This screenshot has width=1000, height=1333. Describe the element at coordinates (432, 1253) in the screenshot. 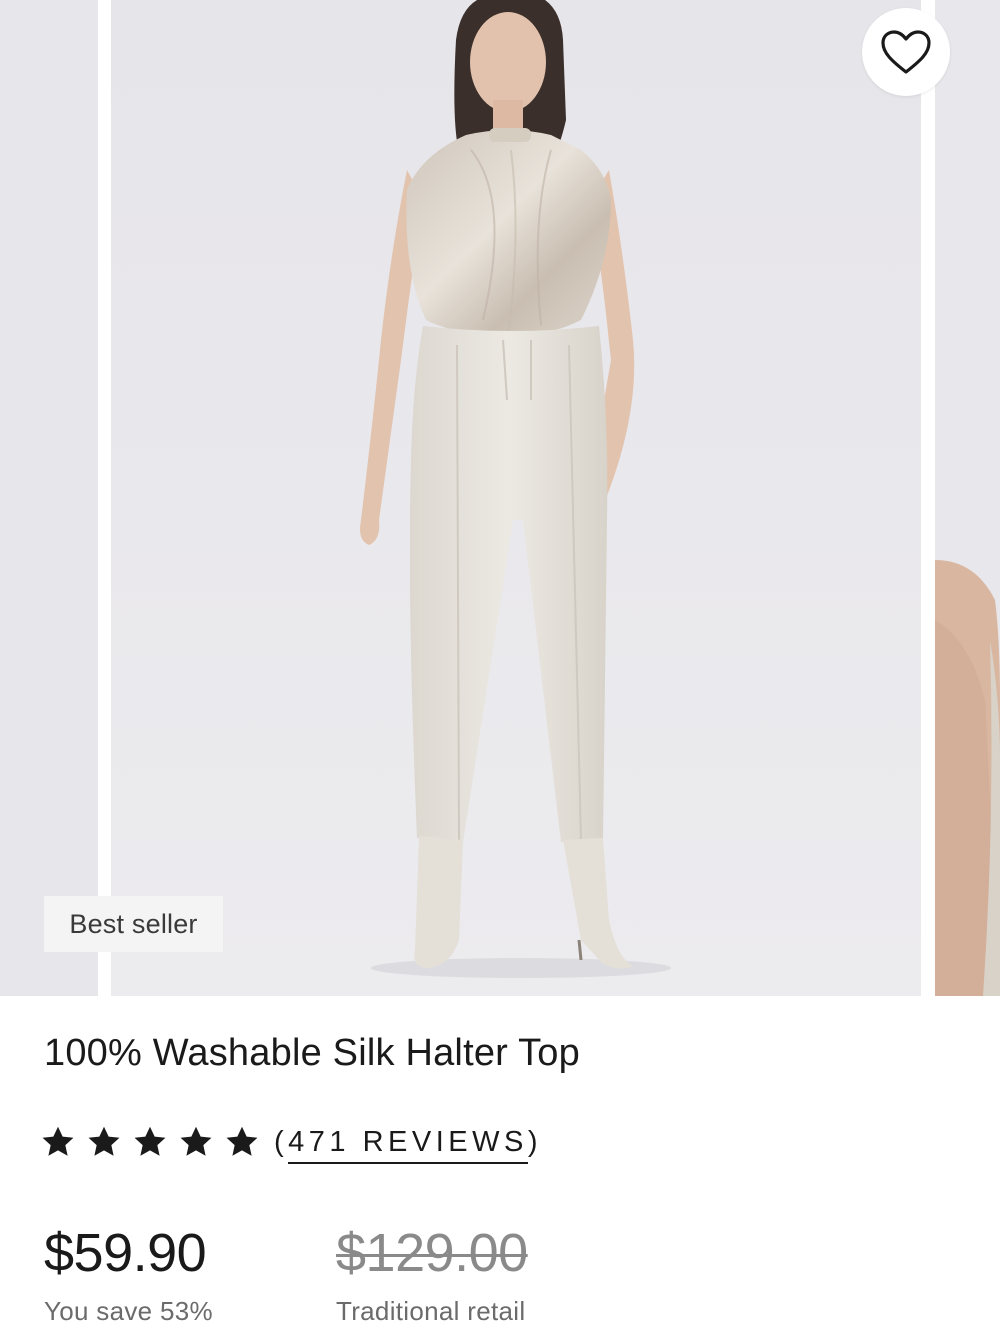

I see `original-price: $129.00` at that location.